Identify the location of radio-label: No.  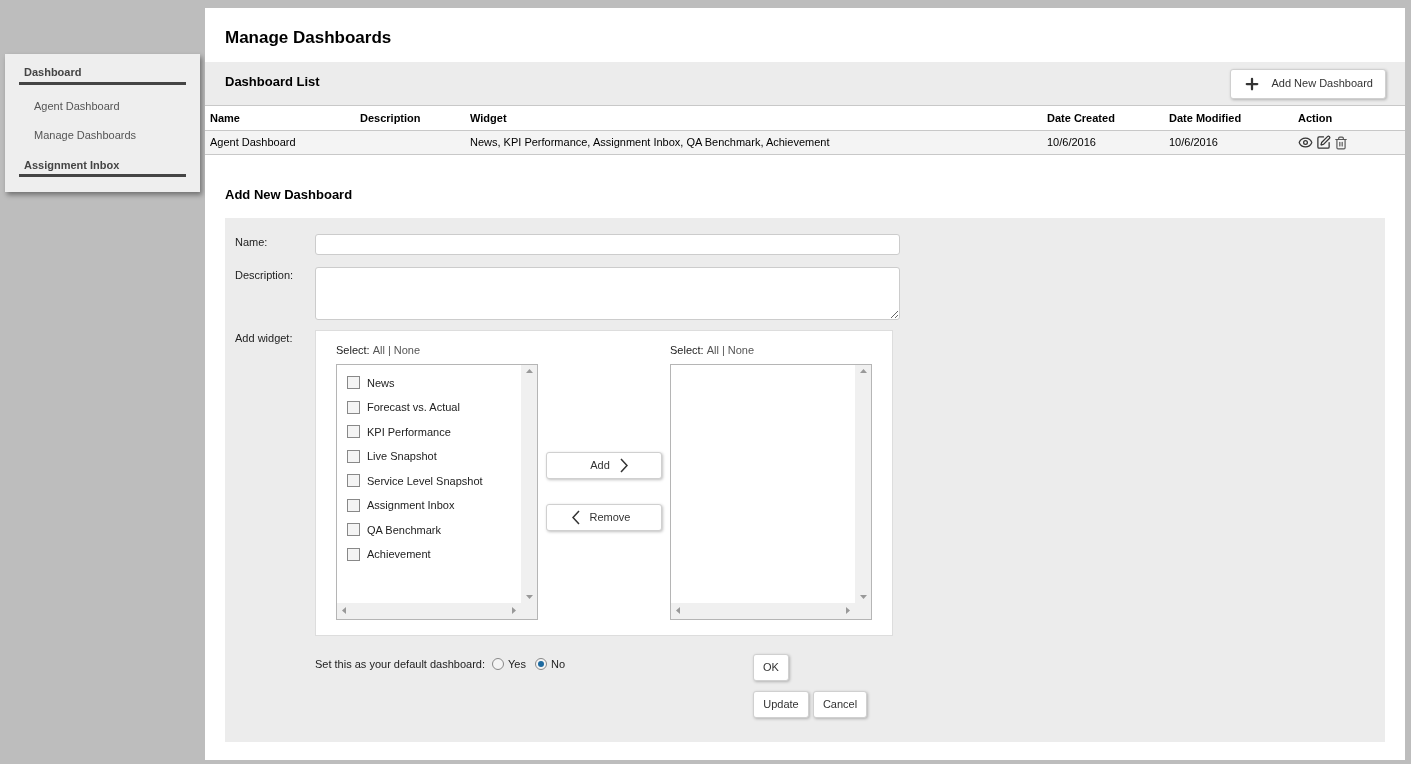
(557, 664).